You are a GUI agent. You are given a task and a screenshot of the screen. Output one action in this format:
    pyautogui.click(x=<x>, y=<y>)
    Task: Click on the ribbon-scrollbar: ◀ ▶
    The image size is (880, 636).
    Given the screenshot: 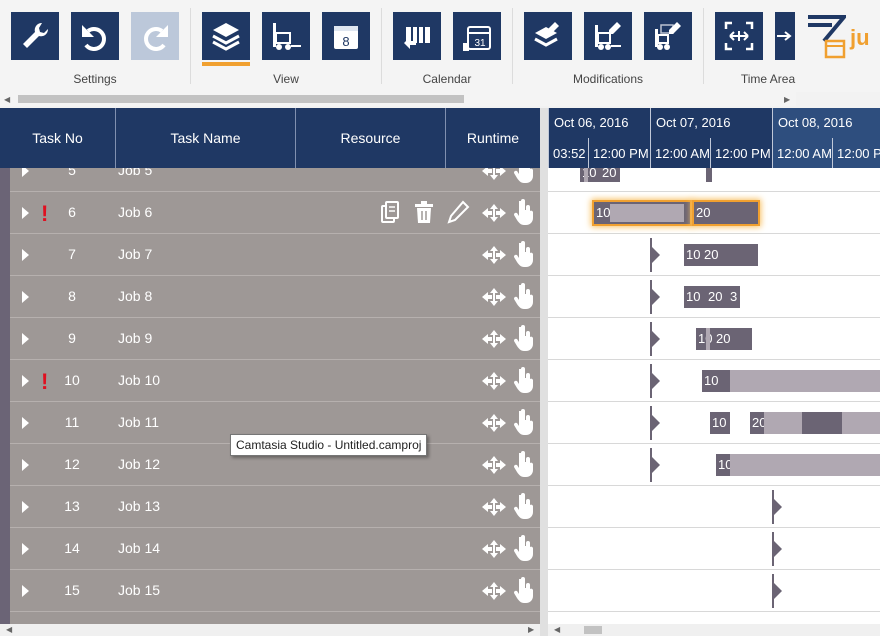 What is the action you would take?
    pyautogui.click(x=398, y=99)
    